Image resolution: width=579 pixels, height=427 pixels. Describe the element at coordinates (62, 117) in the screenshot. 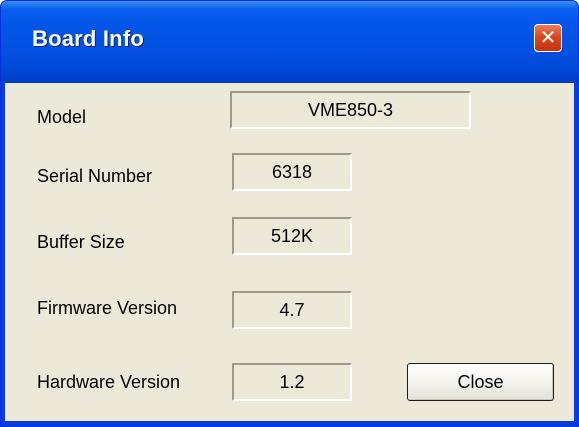

I see `model-label: Model` at that location.